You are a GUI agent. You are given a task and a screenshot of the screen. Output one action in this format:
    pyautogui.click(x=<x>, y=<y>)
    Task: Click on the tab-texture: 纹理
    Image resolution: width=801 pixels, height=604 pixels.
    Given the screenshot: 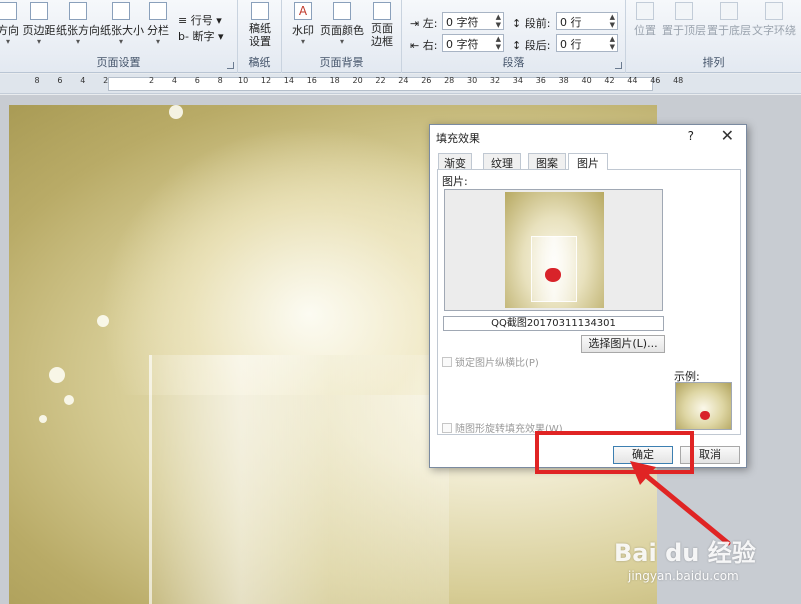 What is the action you would take?
    pyautogui.click(x=502, y=161)
    